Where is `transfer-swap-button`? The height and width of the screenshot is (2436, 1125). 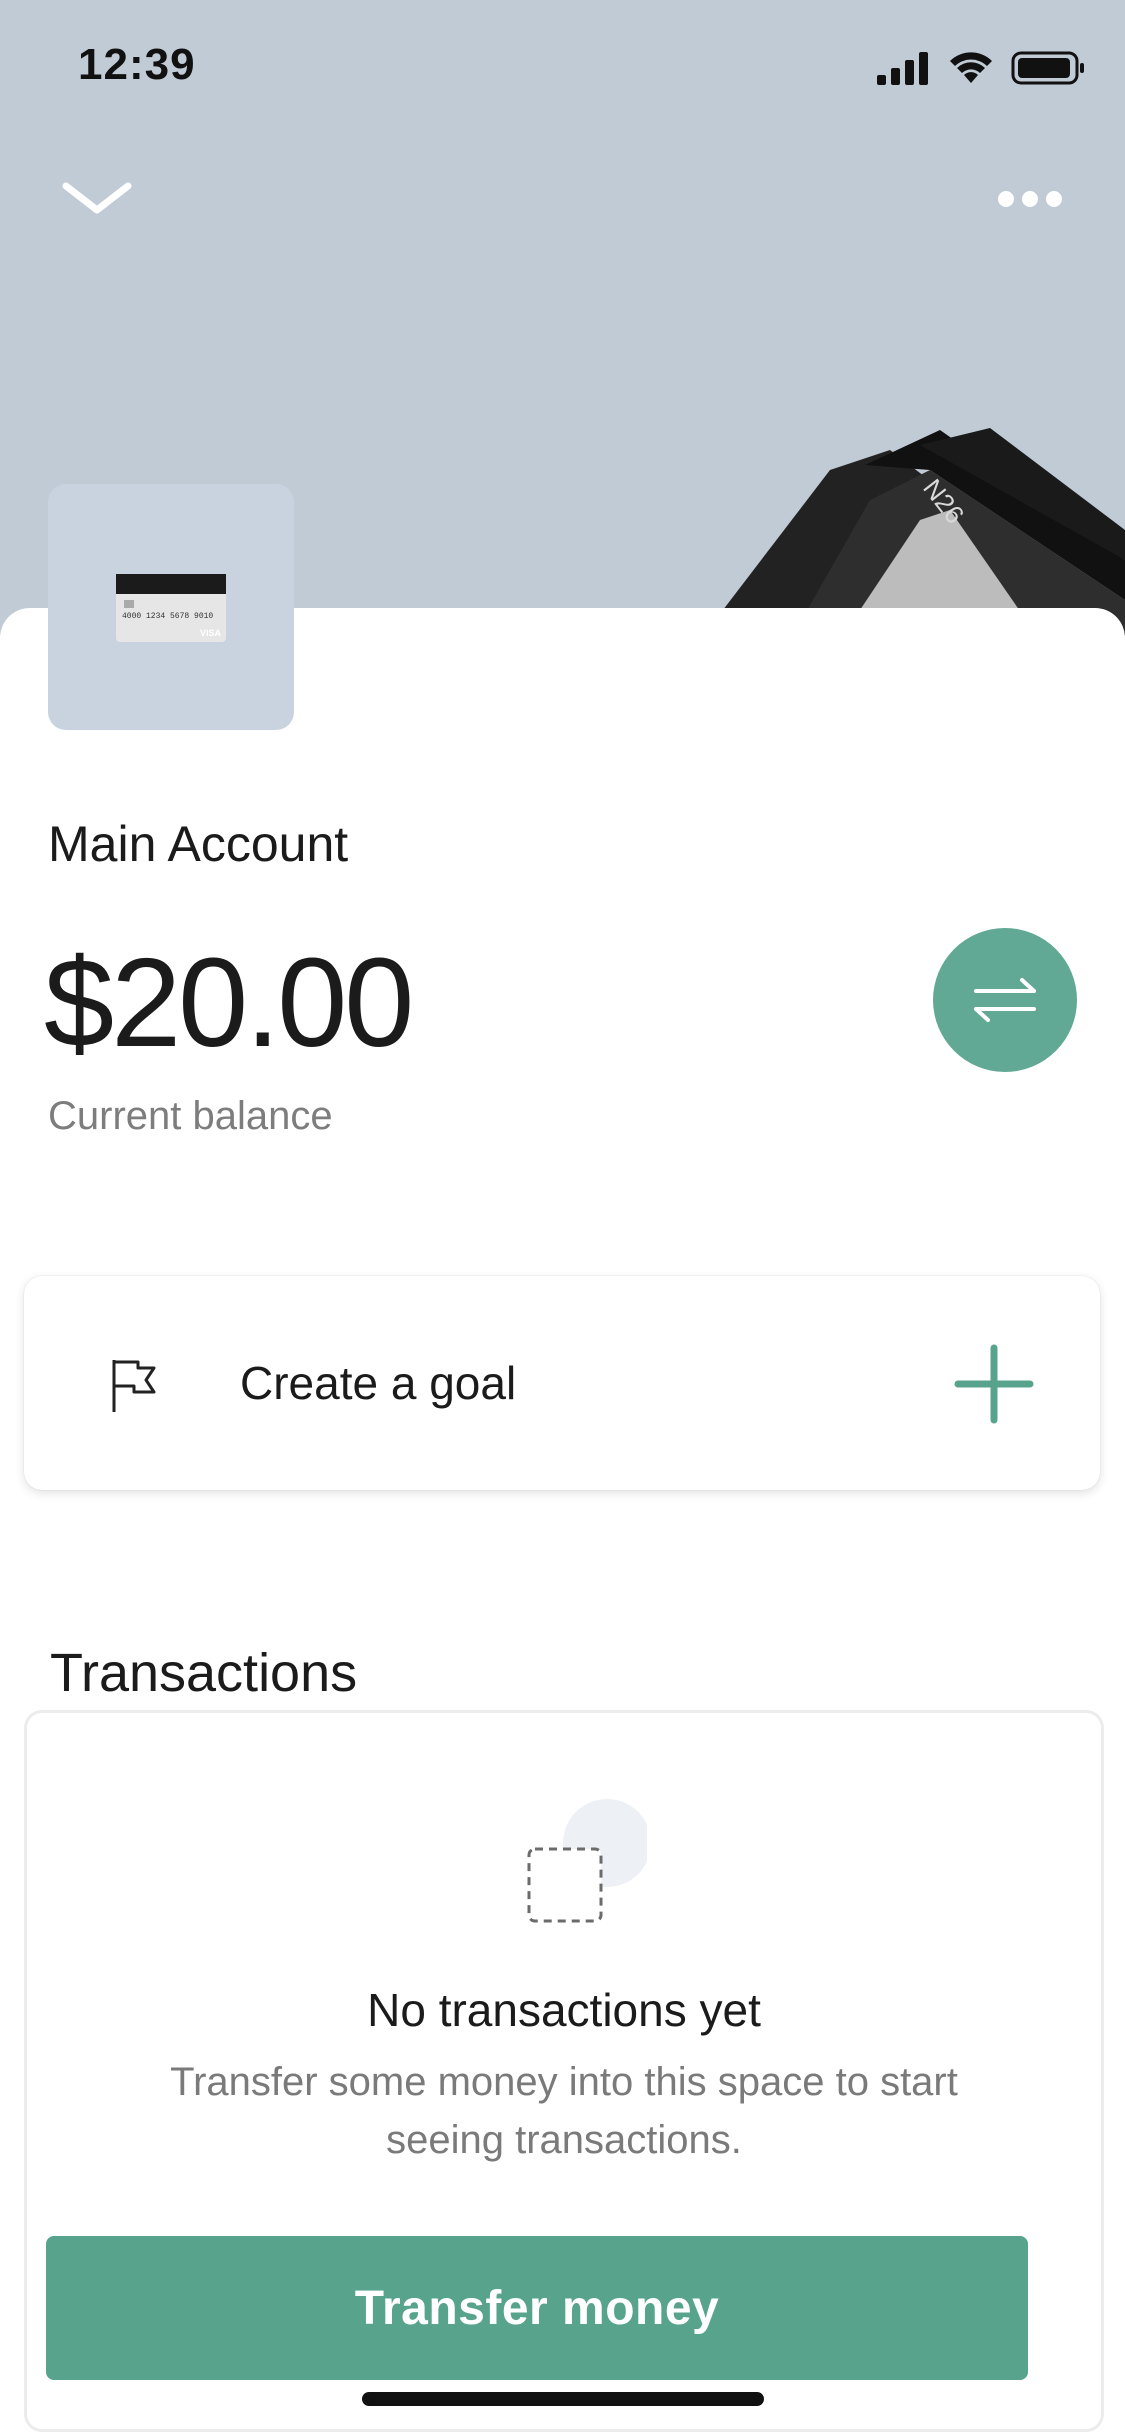
transfer-swap-button is located at coordinates (1005, 1000).